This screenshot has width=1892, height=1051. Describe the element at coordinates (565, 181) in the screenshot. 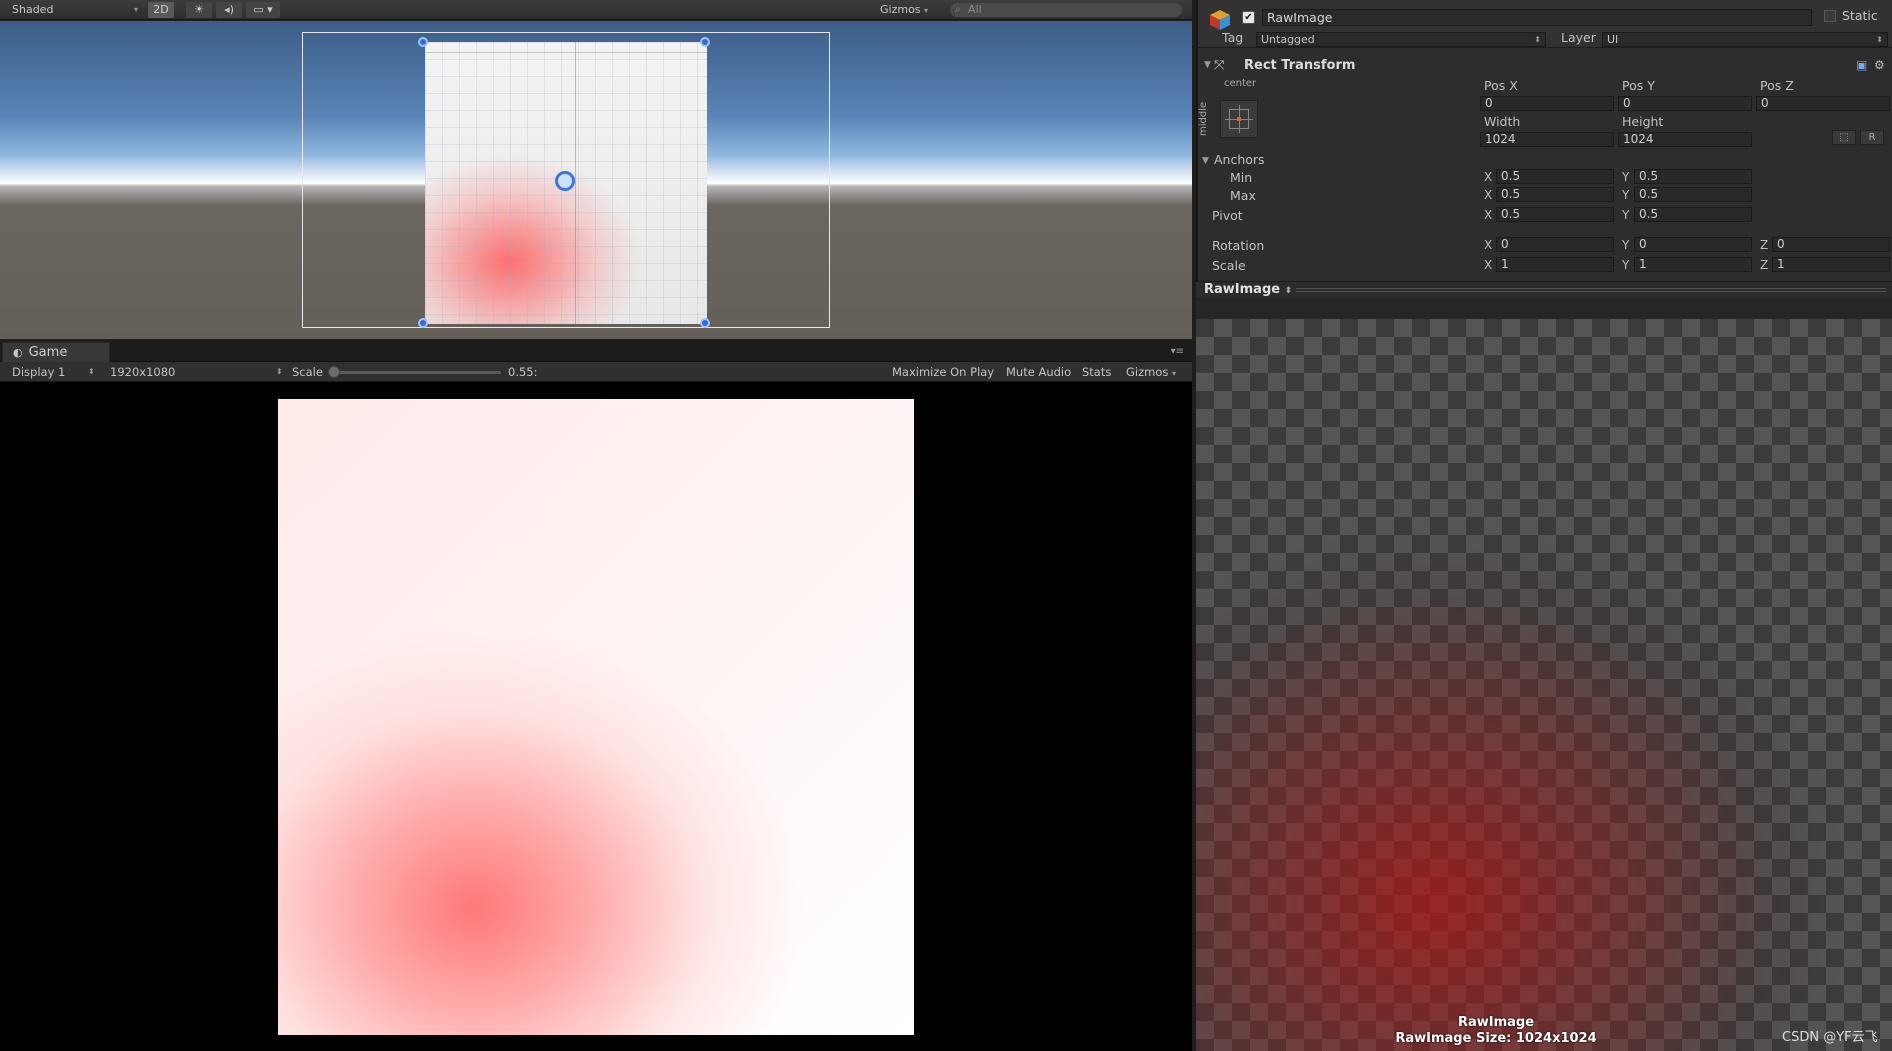

I see `pivot-handle-icon` at that location.